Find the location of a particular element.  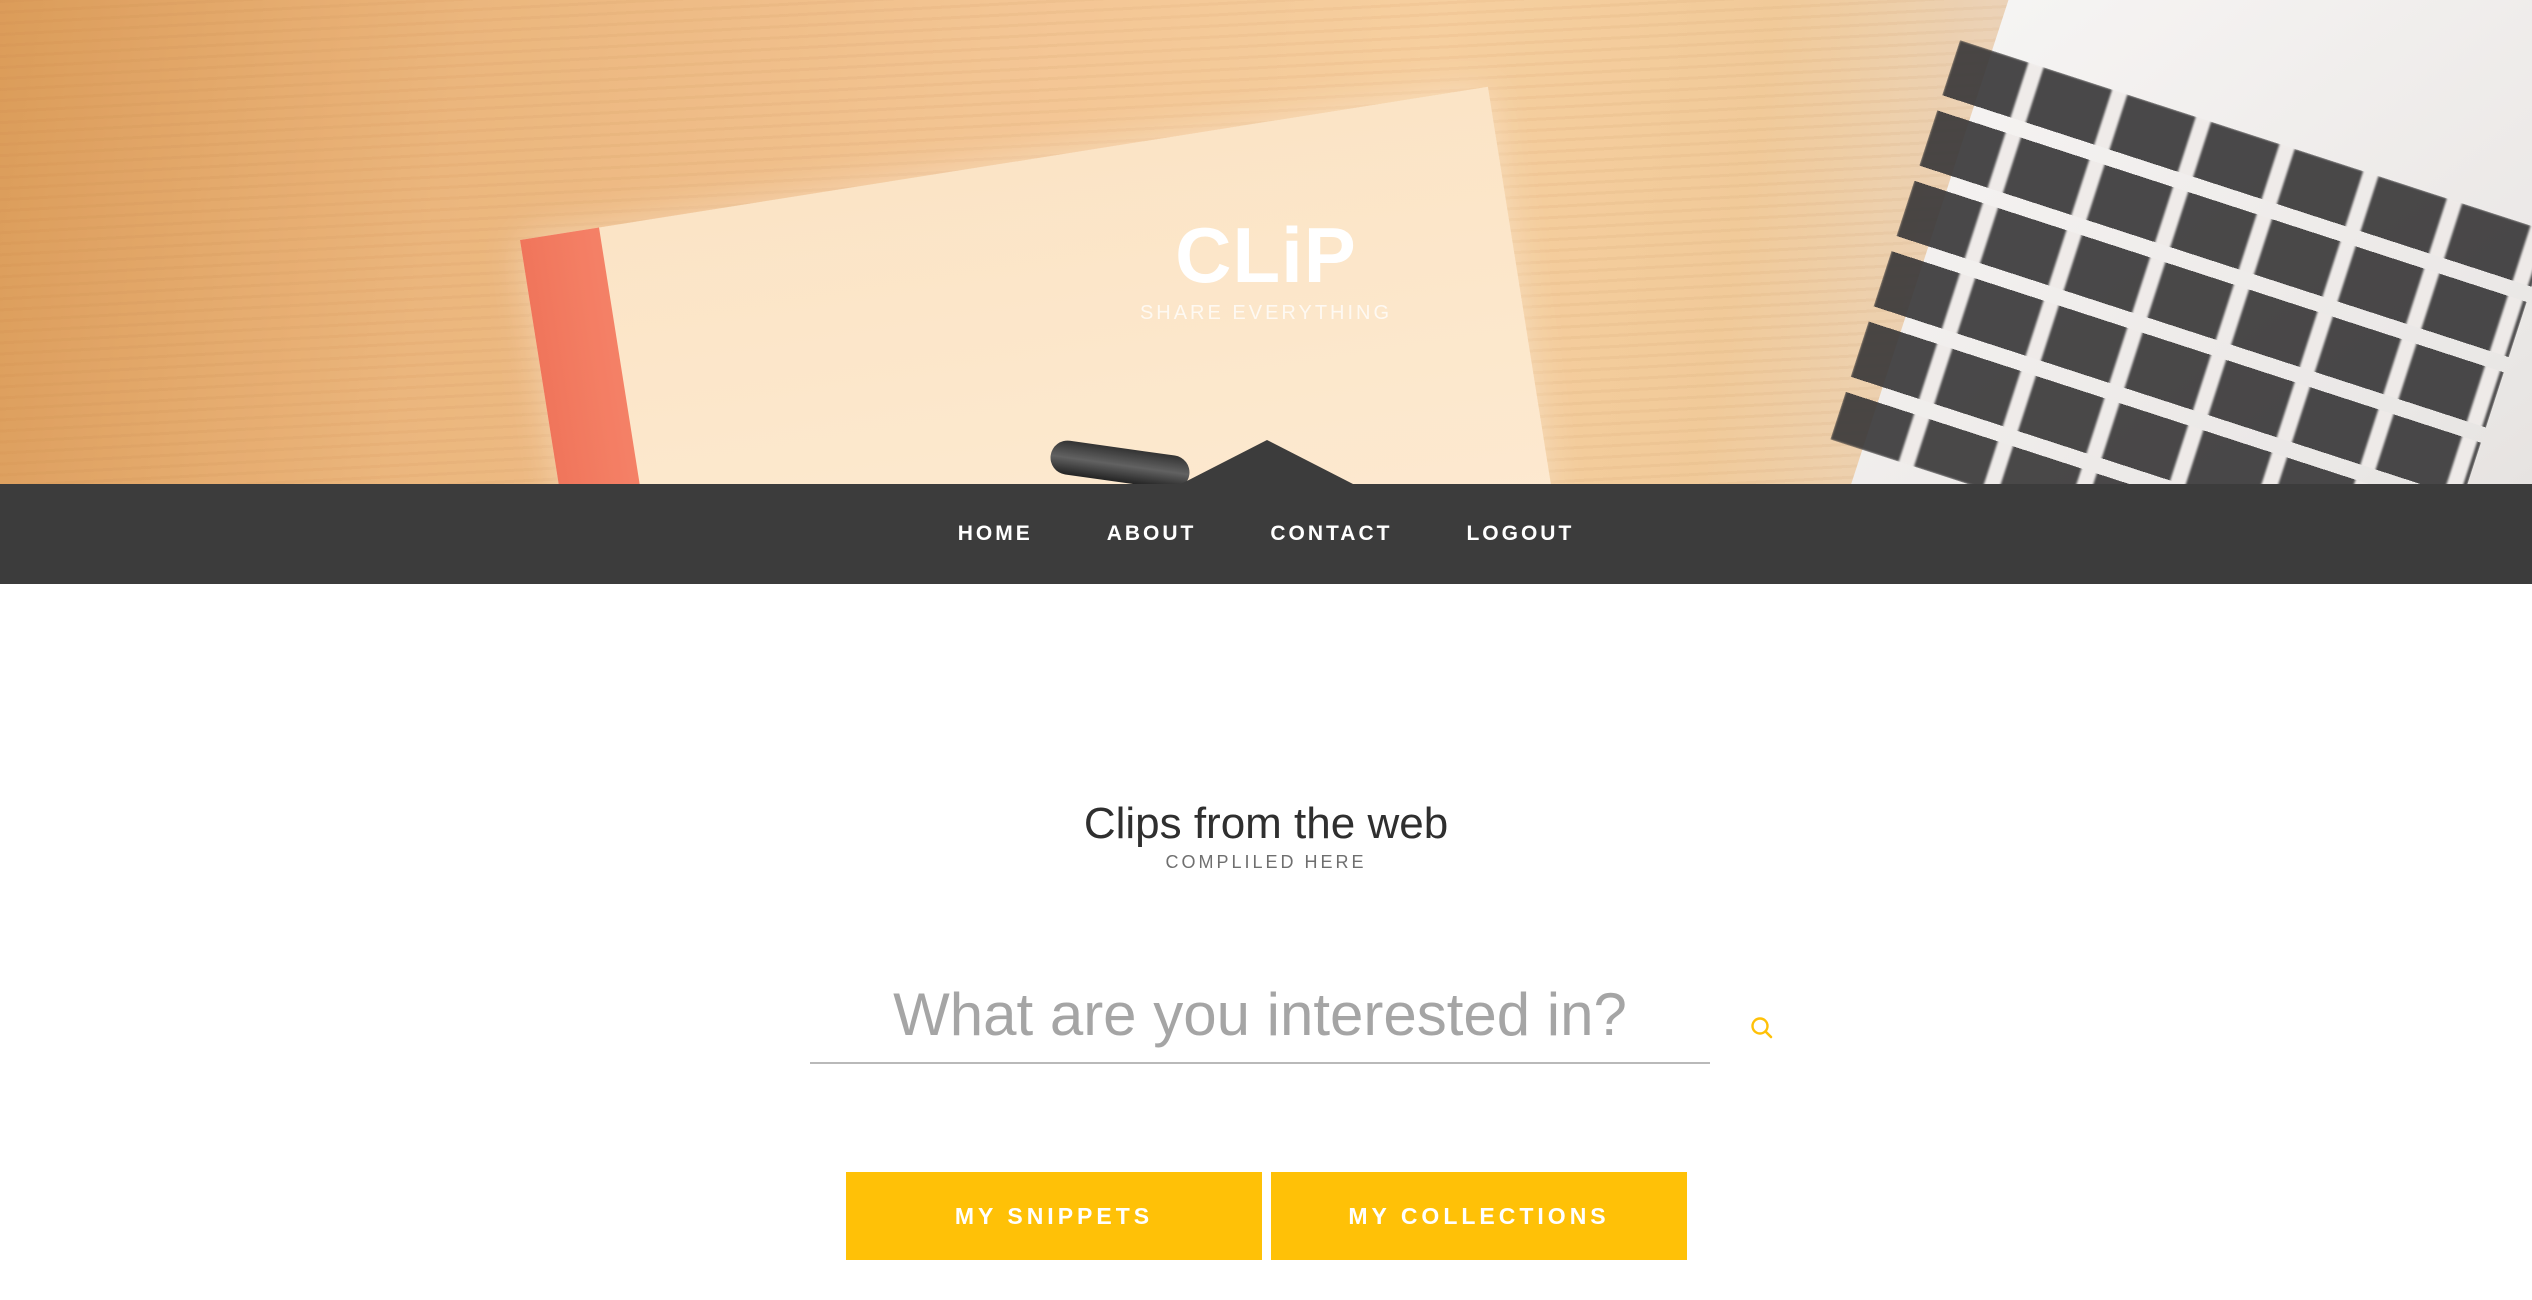

search-field is located at coordinates (1260, 1015).